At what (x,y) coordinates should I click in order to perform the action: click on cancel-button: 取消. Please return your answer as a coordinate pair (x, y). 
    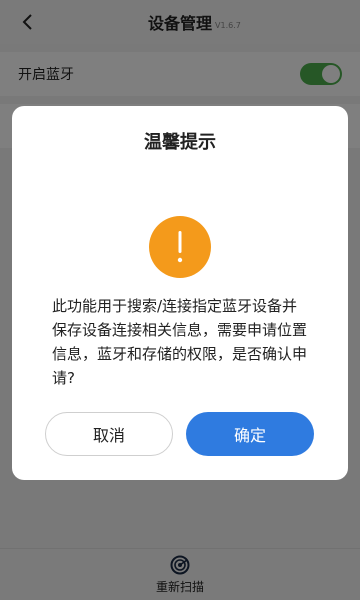
    Looking at the image, I should click on (109, 434).